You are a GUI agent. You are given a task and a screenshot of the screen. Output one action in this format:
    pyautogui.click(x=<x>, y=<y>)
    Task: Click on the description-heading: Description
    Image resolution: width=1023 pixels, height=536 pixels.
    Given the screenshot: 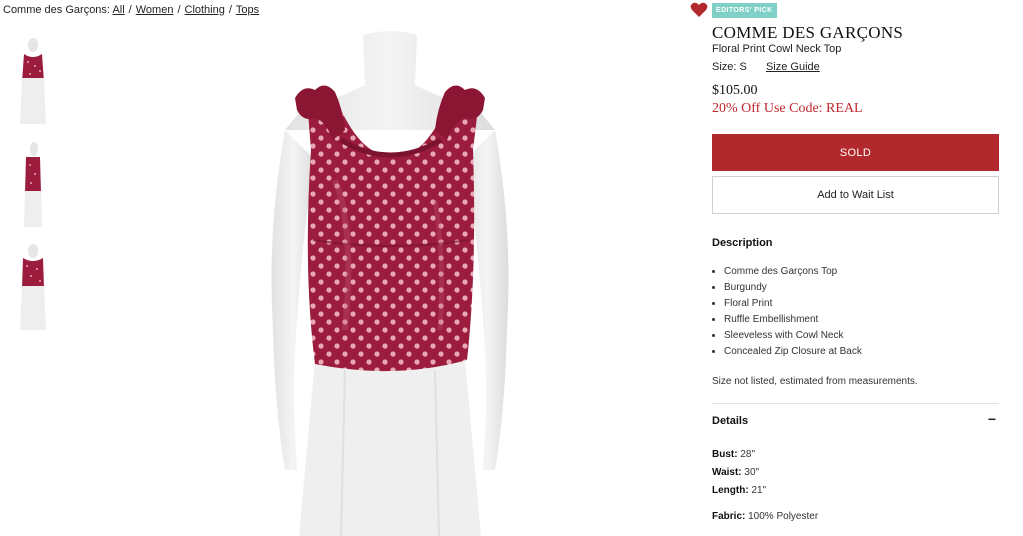 What is the action you would take?
    pyautogui.click(x=742, y=243)
    